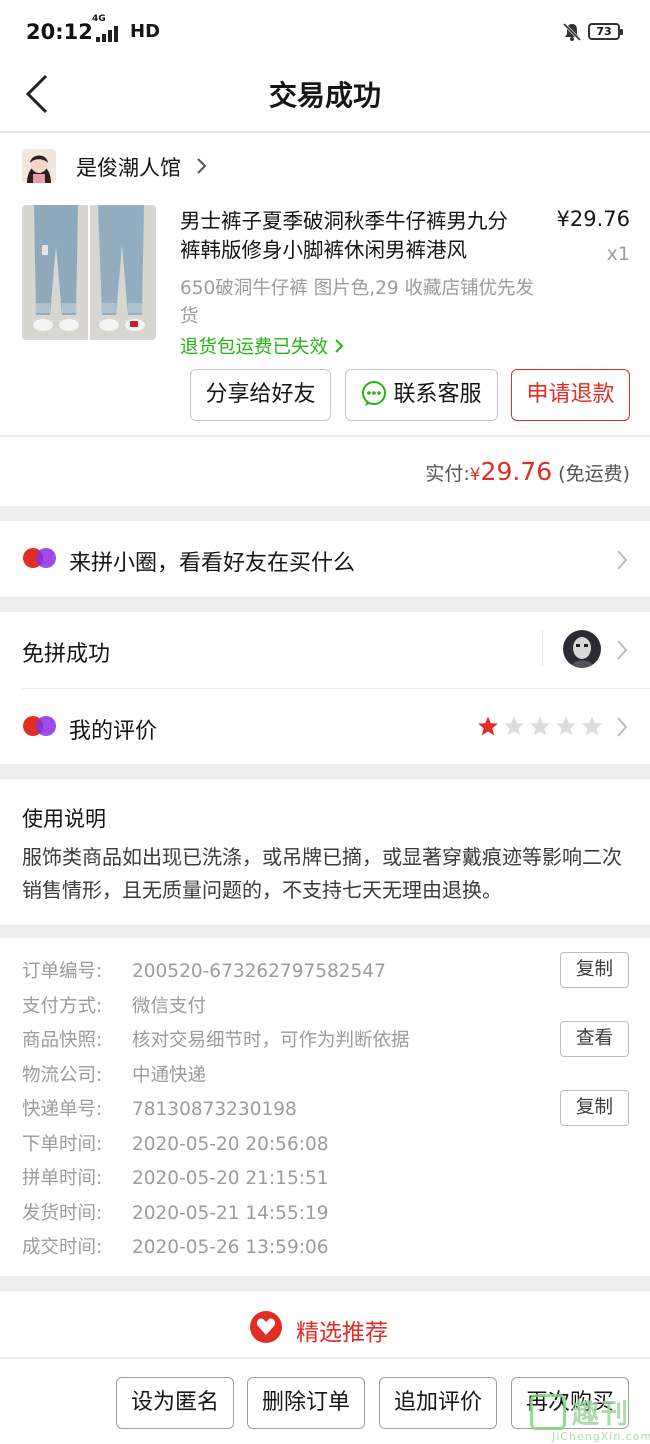 Image resolution: width=650 pixels, height=1444 pixels. I want to click on order-info-value: 78130873230198, so click(214, 1109).